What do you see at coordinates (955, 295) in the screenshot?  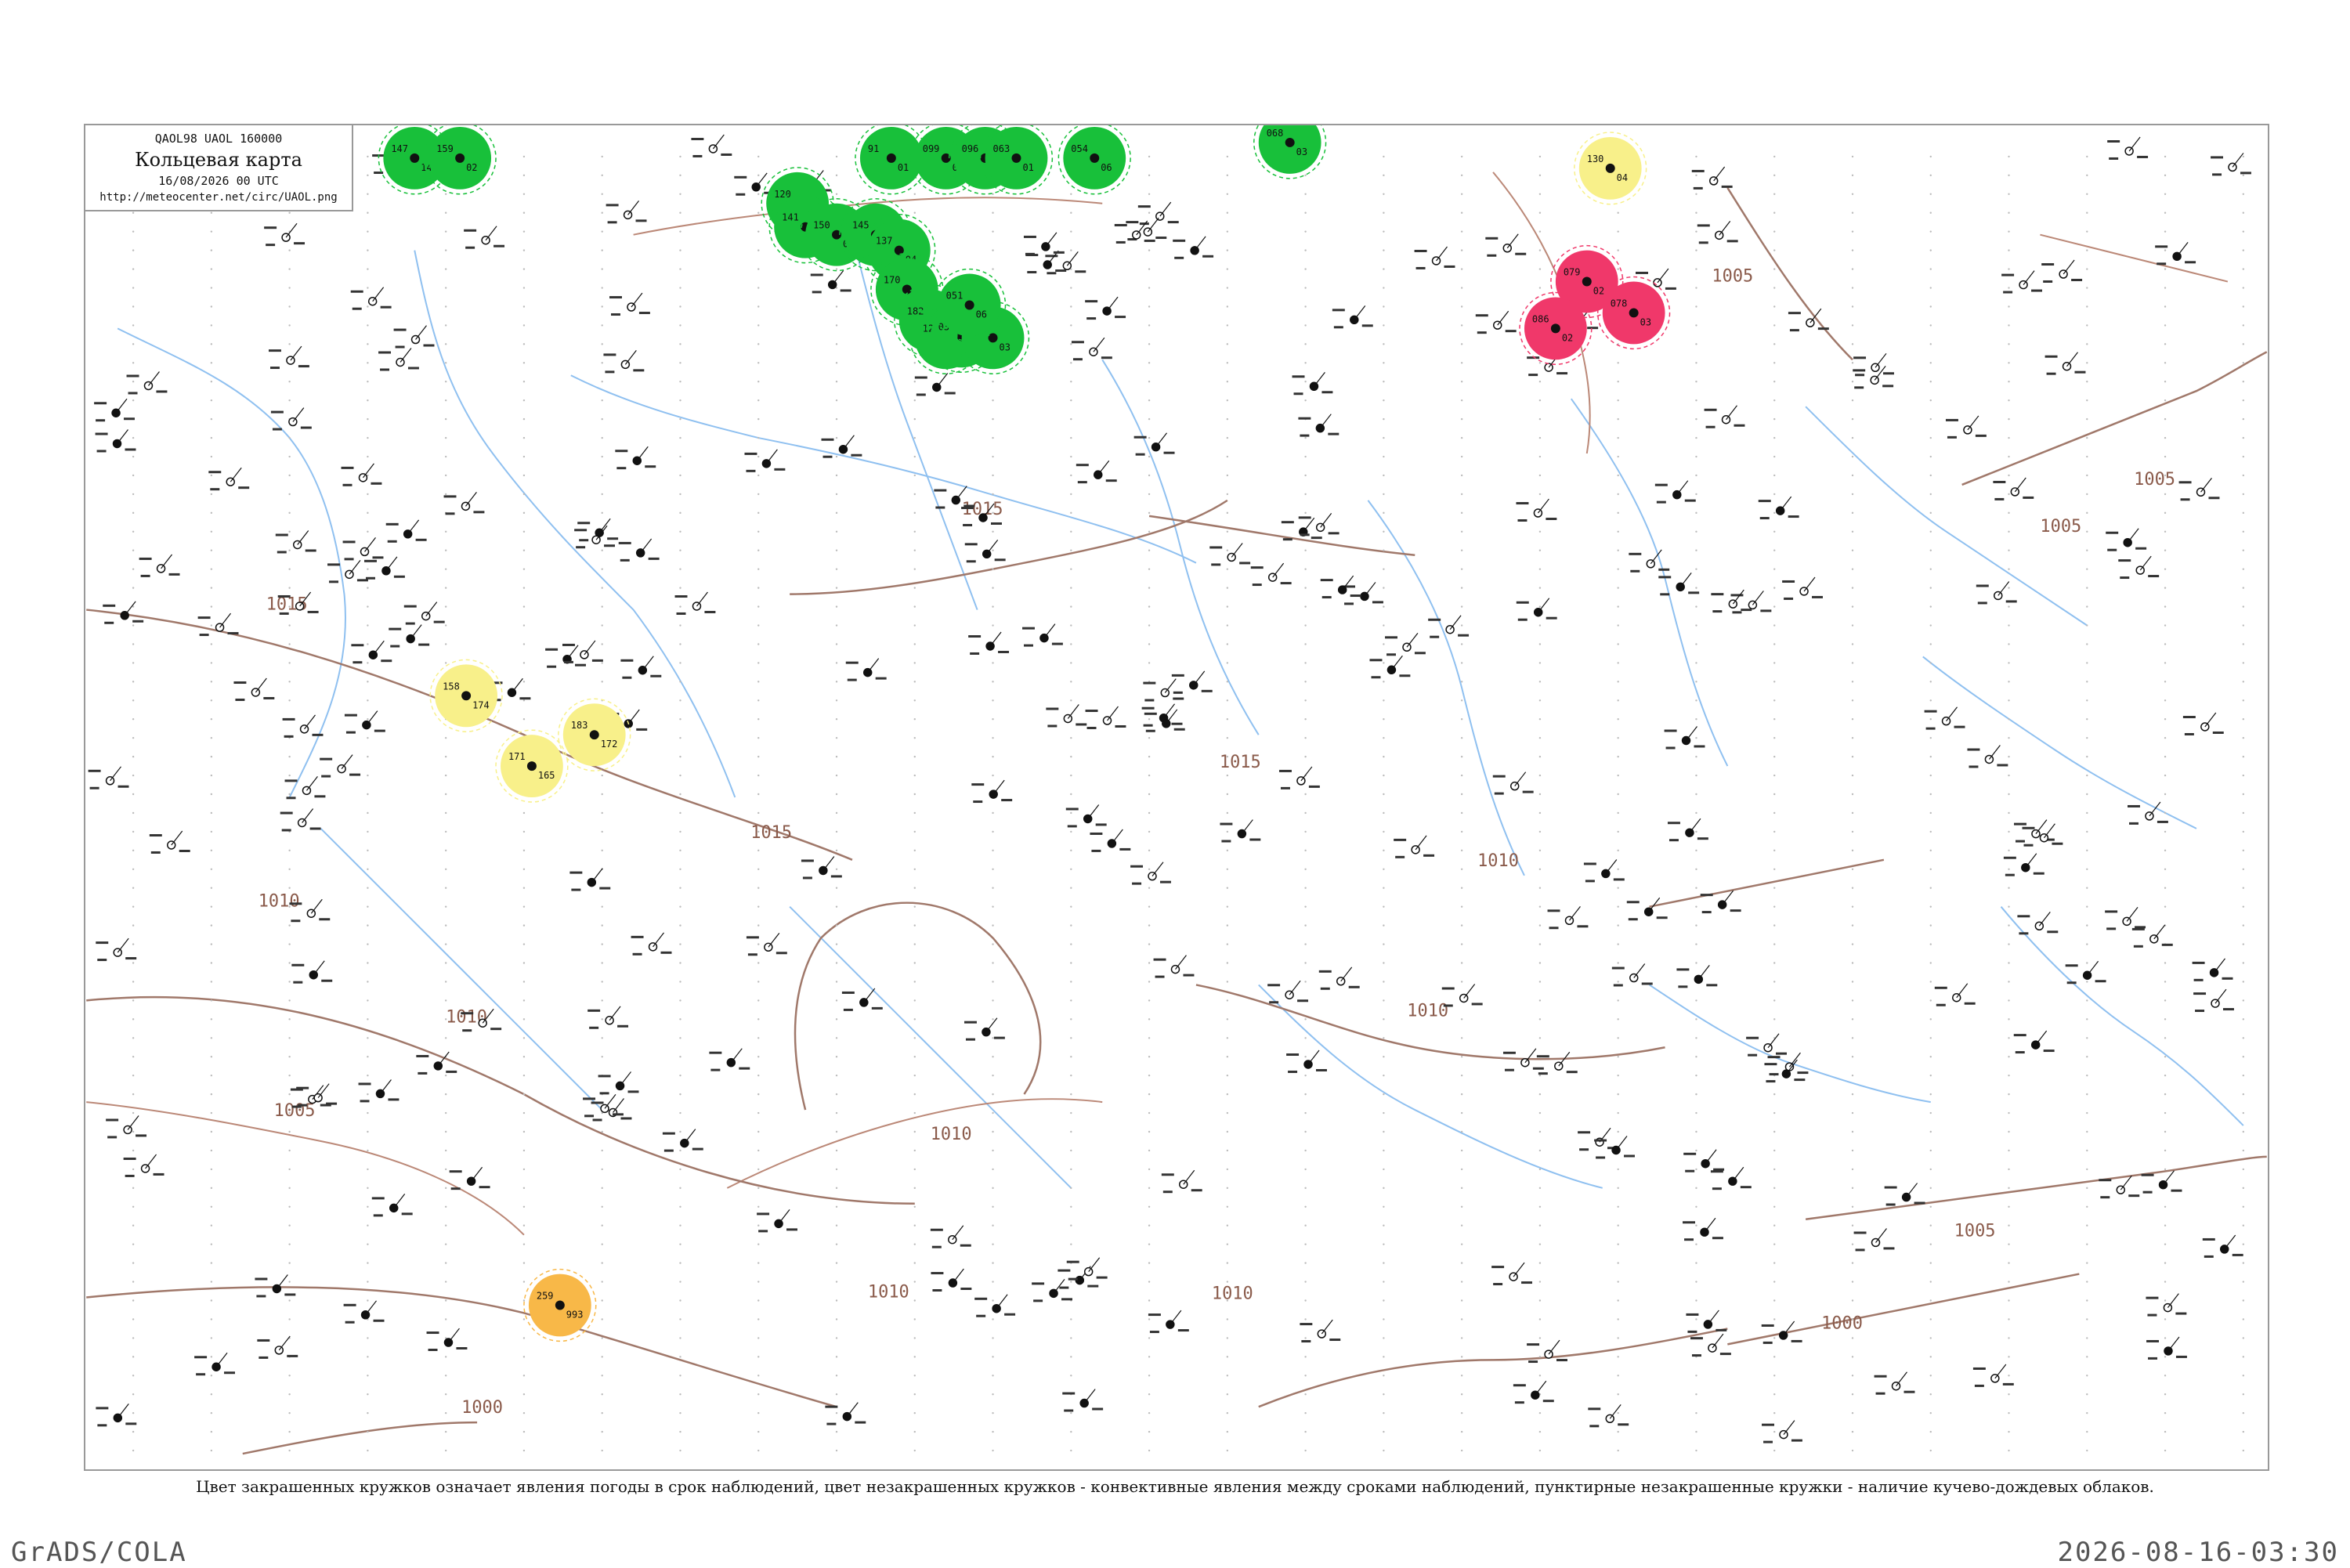 I see `station-value: 051` at bounding box center [955, 295].